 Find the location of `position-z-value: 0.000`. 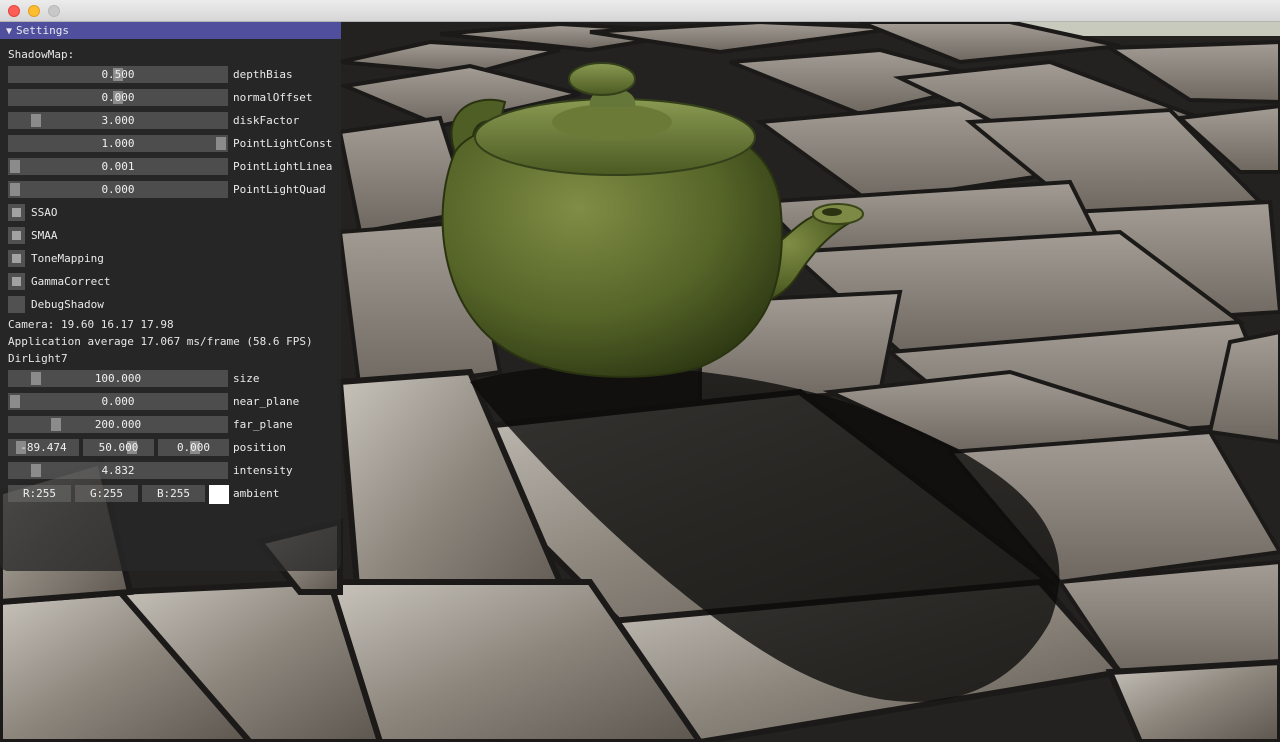

position-z-value: 0.000 is located at coordinates (193, 447).